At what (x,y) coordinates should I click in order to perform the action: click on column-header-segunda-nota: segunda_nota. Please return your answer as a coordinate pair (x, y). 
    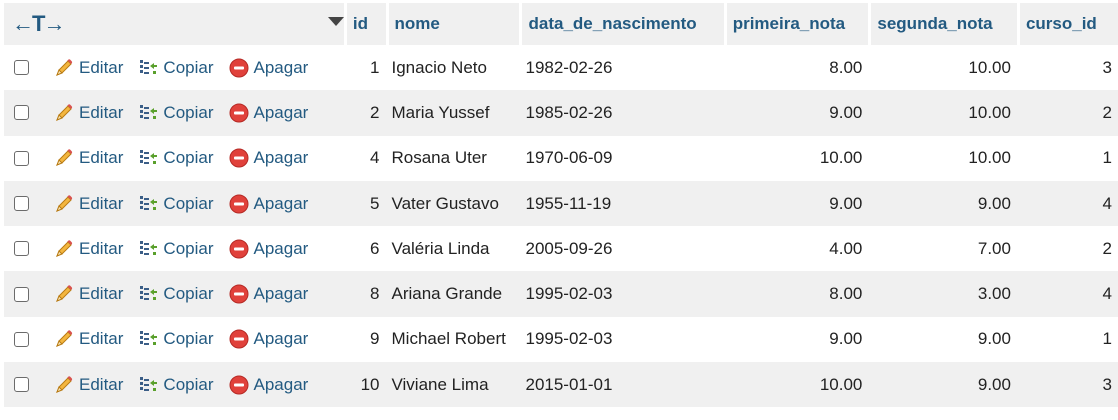
    Looking at the image, I should click on (942, 24).